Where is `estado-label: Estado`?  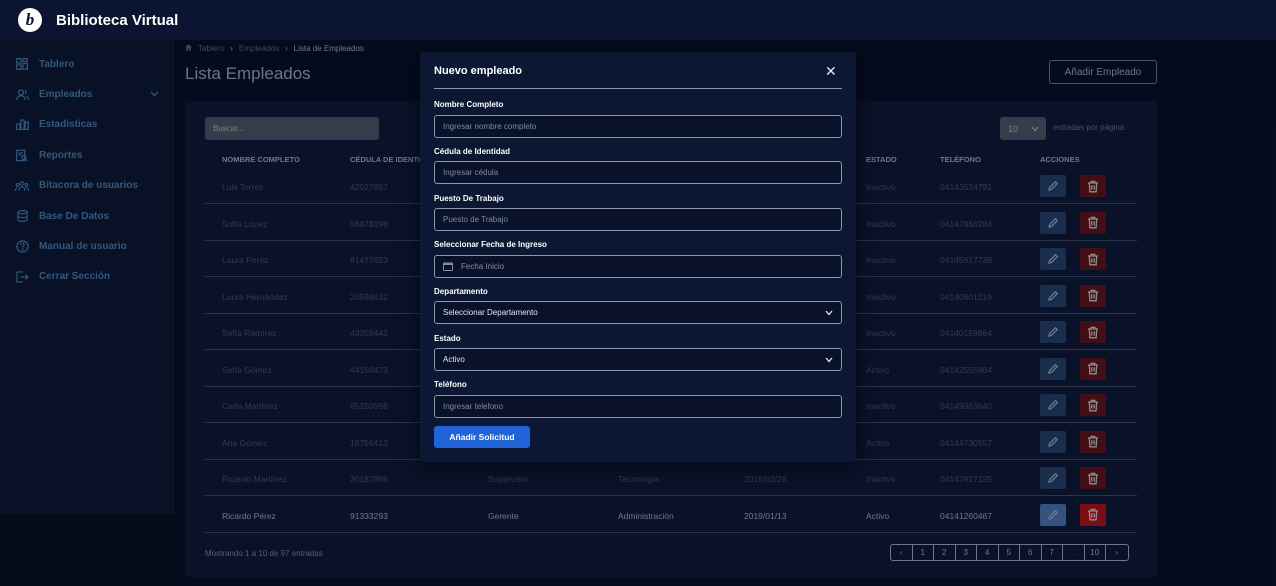
estado-label: Estado is located at coordinates (447, 338).